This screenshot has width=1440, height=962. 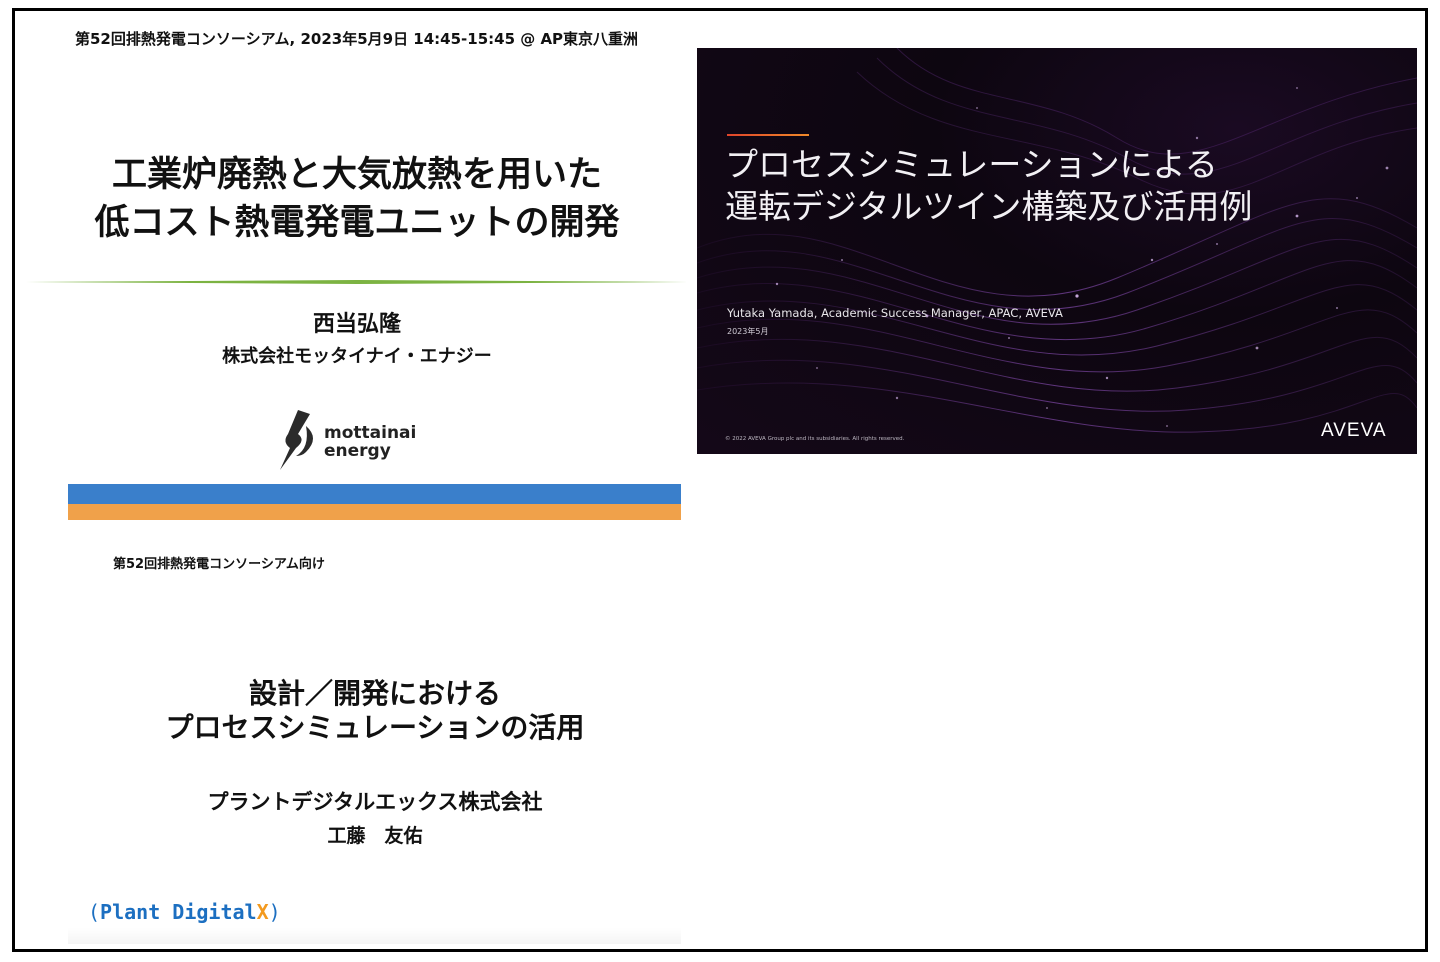 I want to click on plant-digital-x-logo: (Plant DigitalX), so click(x=184, y=915).